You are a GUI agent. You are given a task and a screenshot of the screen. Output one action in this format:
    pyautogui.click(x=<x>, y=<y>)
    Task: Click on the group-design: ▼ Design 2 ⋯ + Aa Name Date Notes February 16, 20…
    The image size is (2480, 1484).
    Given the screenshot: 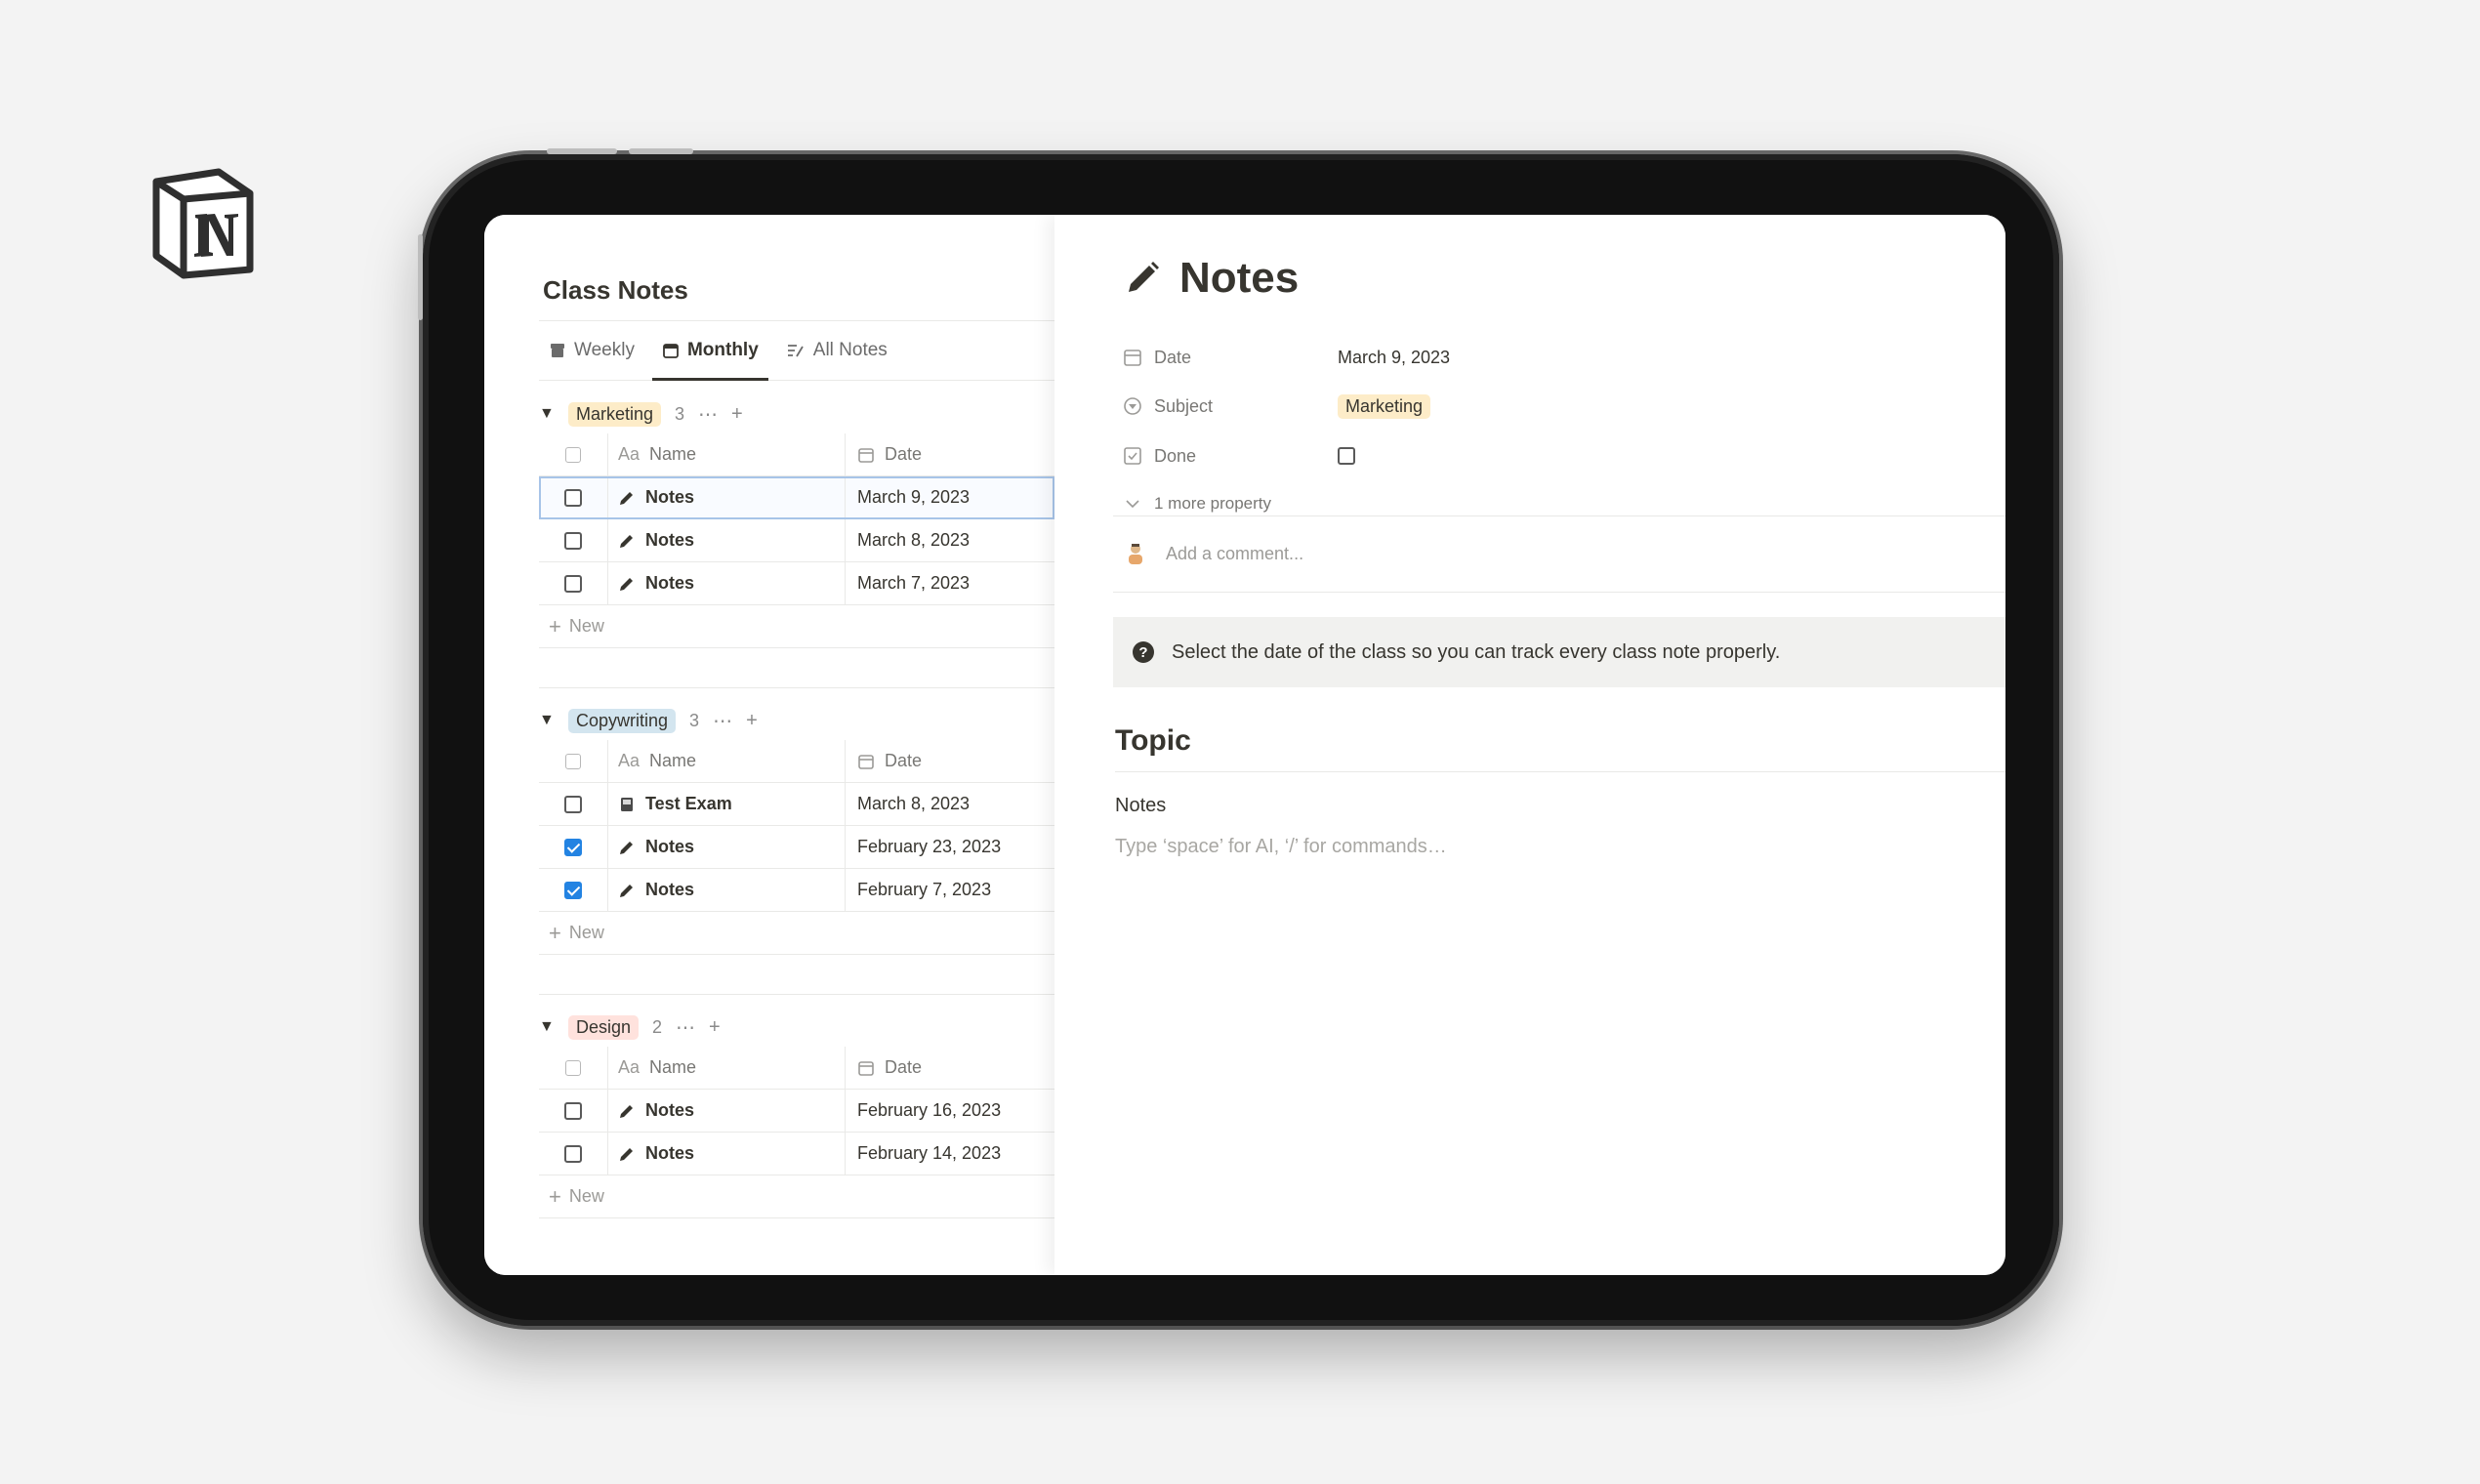 What is the action you would take?
    pyautogui.click(x=796, y=1113)
    